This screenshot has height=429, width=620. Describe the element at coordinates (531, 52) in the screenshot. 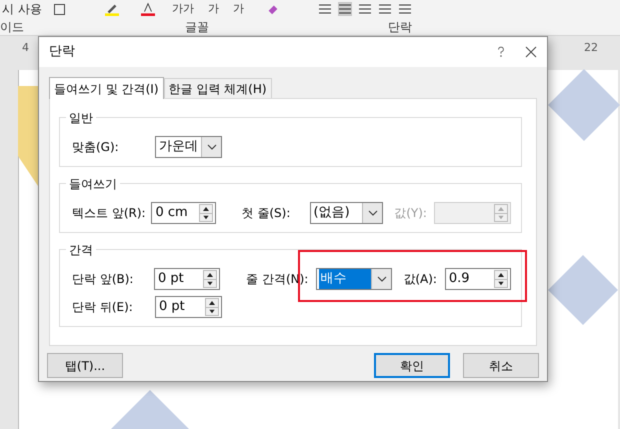

I see `close-icon` at that location.